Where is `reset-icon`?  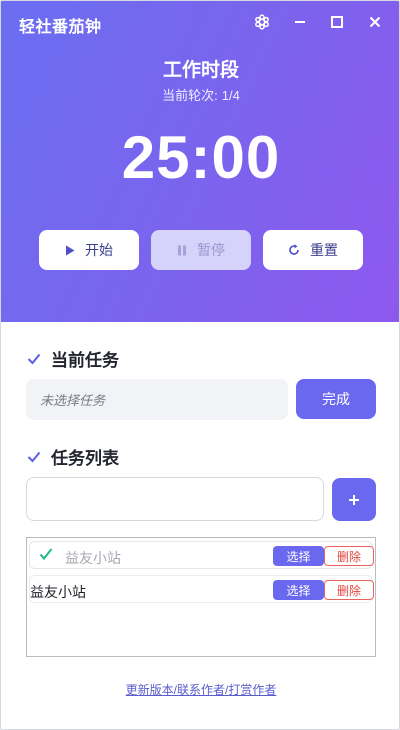 reset-icon is located at coordinates (294, 249).